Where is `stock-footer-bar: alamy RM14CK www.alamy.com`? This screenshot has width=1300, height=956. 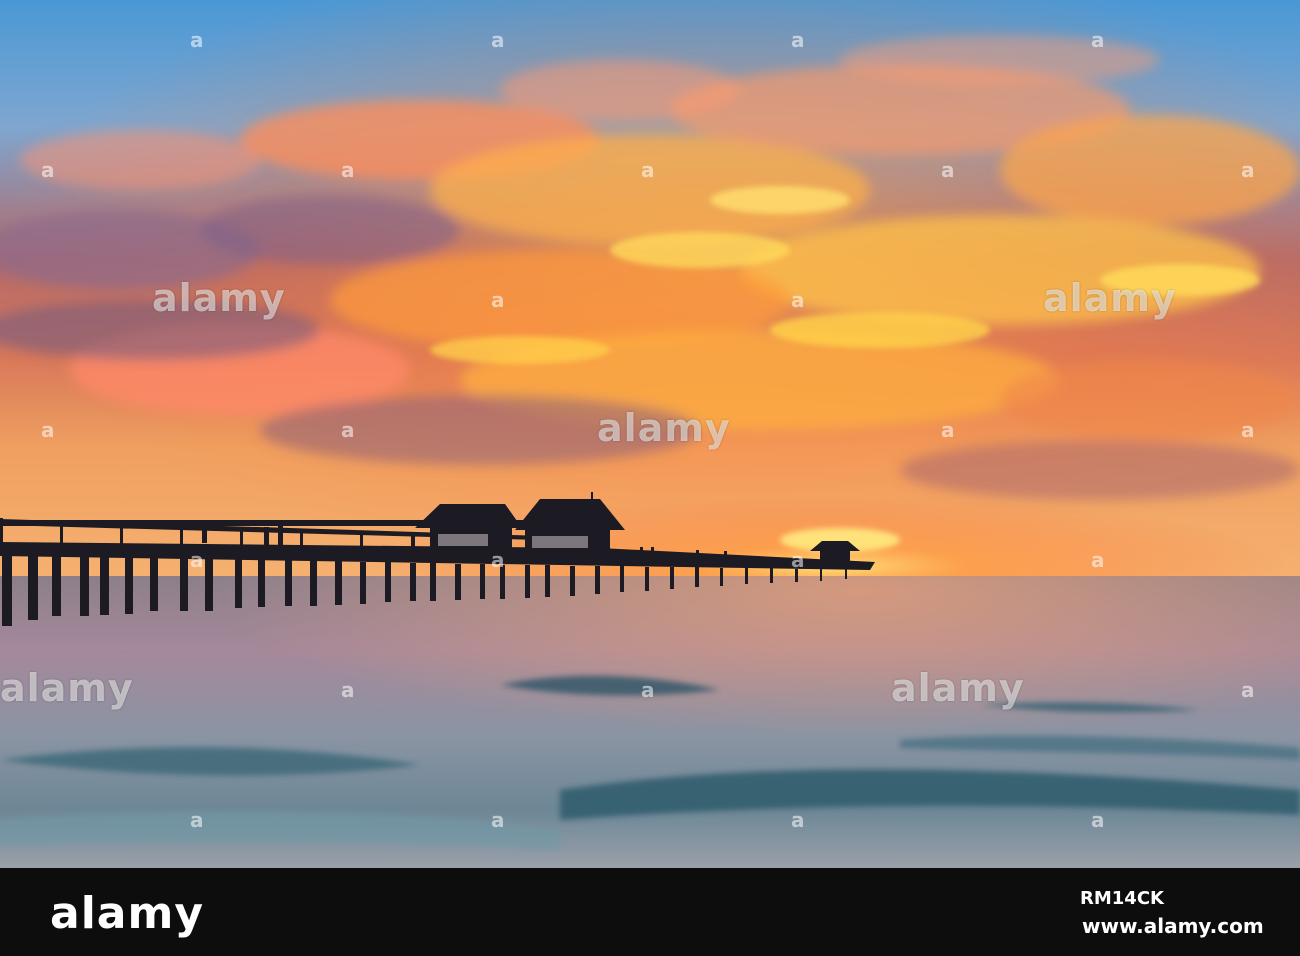
stock-footer-bar: alamy RM14CK www.alamy.com is located at coordinates (650, 912).